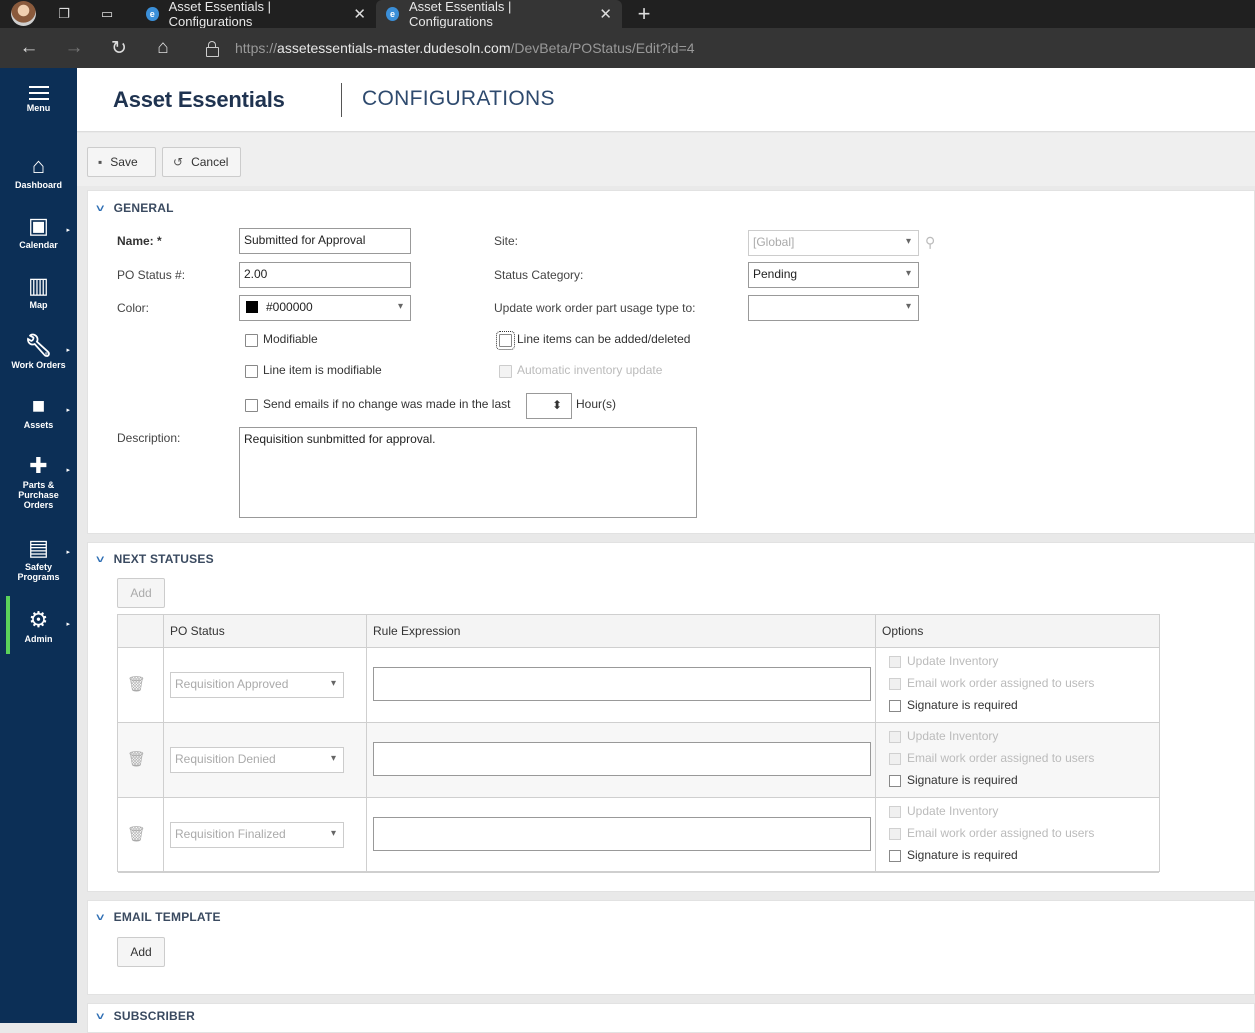 The height and width of the screenshot is (1033, 1255). I want to click on floppy-disk-icon: ▪, so click(100, 162).